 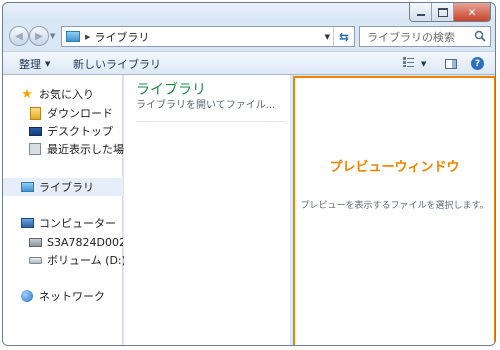 I want to click on title-bar: ✕, so click(x=249, y=13).